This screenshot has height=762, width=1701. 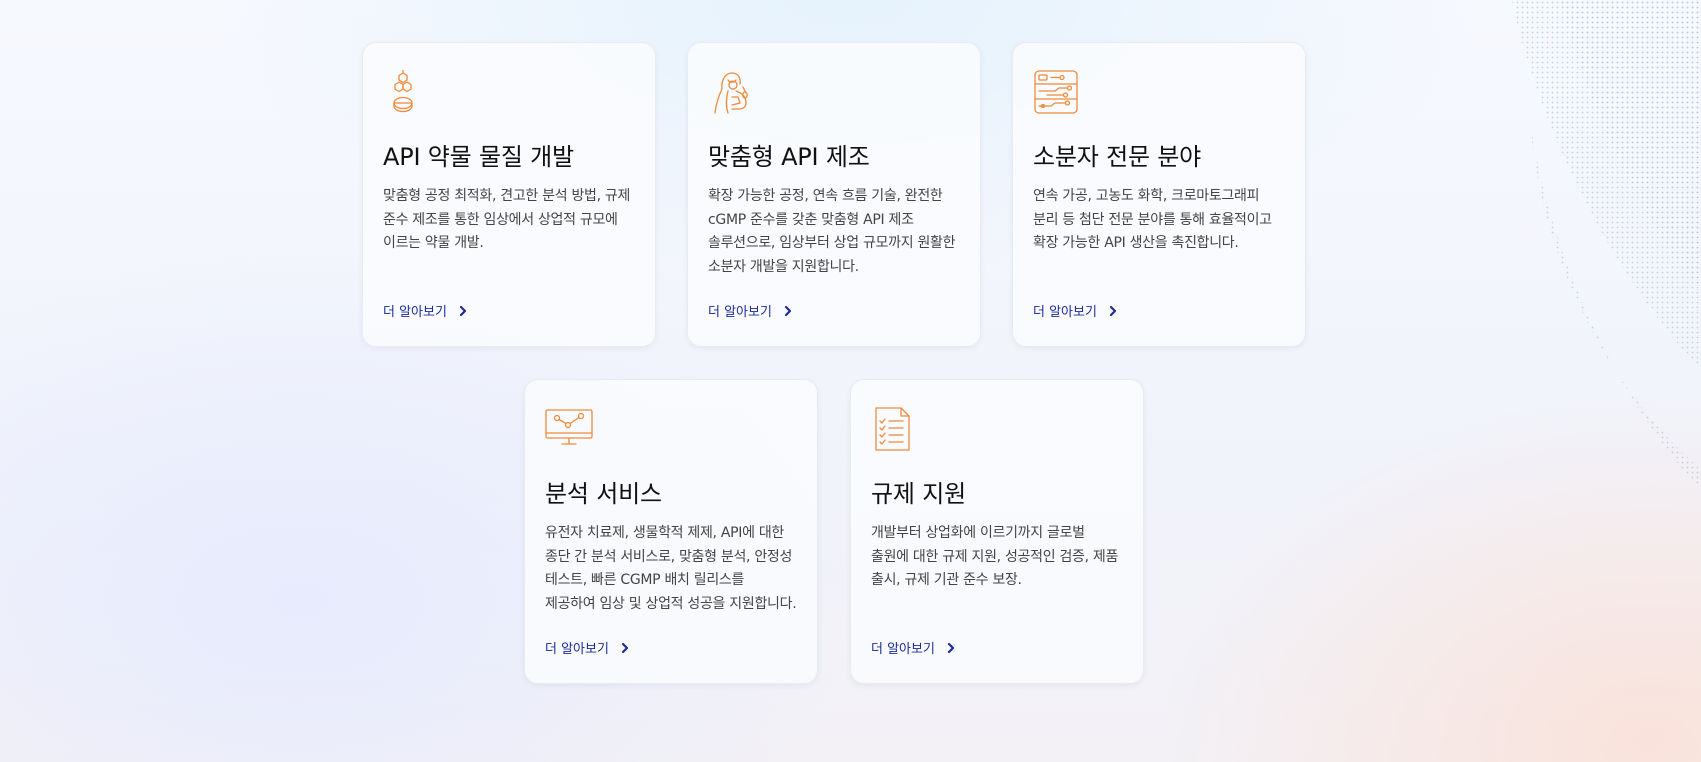 I want to click on card-title: 분석 서비스, so click(x=603, y=494).